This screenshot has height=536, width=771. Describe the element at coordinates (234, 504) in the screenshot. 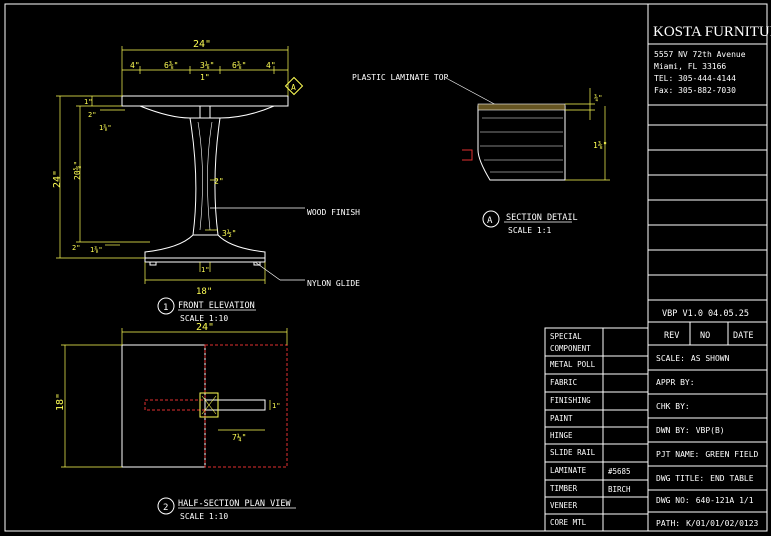

I see `view-title-plan: HALF-SECTION PLAN VIEW` at that location.